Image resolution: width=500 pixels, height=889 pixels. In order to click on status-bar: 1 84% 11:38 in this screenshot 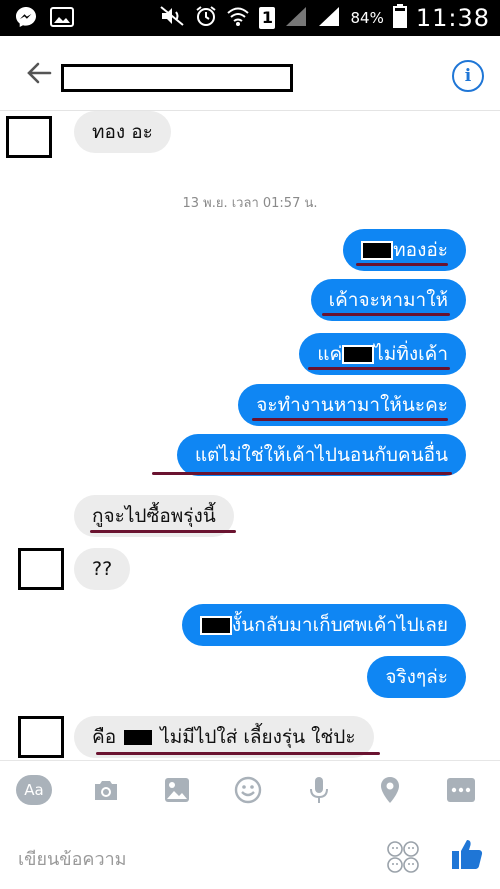, I will do `click(250, 18)`.